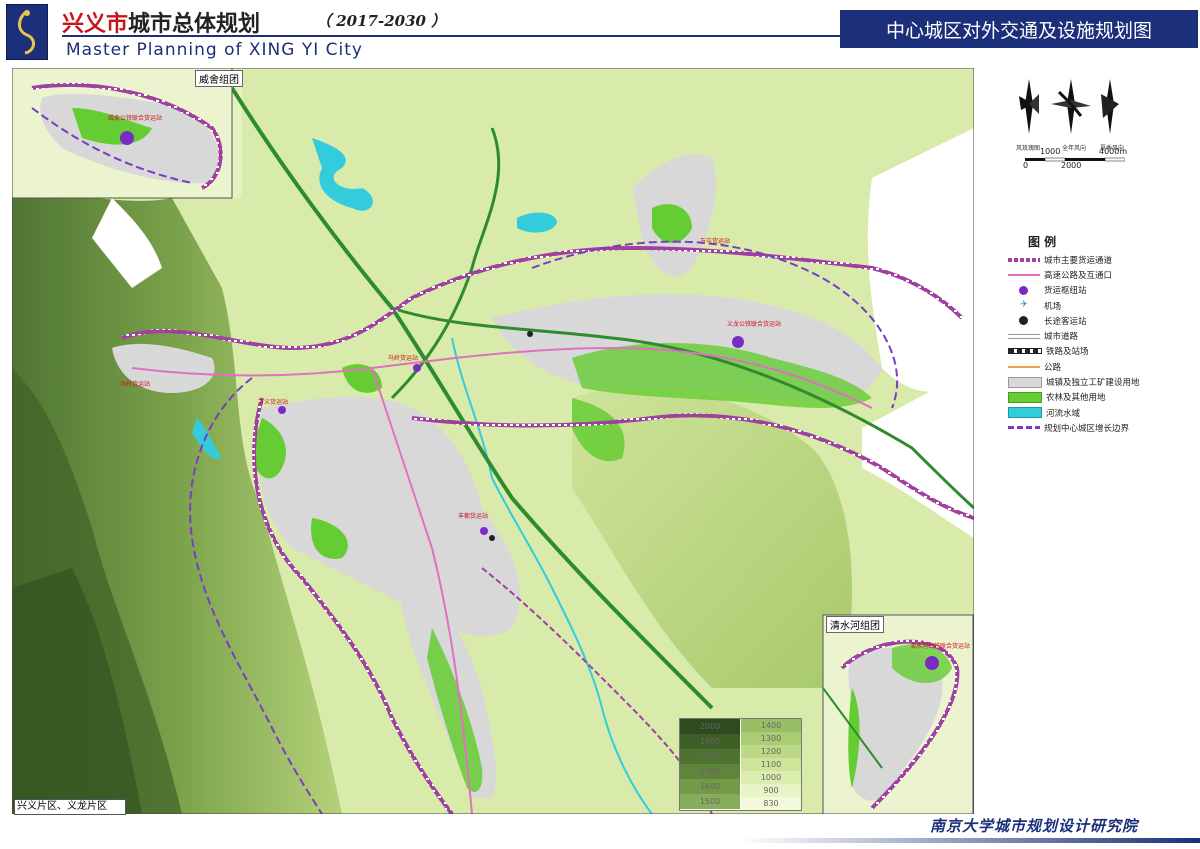 Image resolution: width=1200 pixels, height=849 pixels. I want to click on legend-item: 公路, so click(1100, 366).